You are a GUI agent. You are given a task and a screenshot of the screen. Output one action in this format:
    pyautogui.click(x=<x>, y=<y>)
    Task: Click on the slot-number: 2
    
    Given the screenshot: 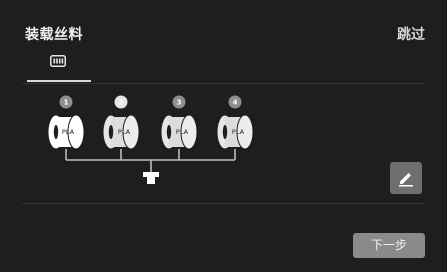 What is the action you would take?
    pyautogui.click(x=121, y=103)
    